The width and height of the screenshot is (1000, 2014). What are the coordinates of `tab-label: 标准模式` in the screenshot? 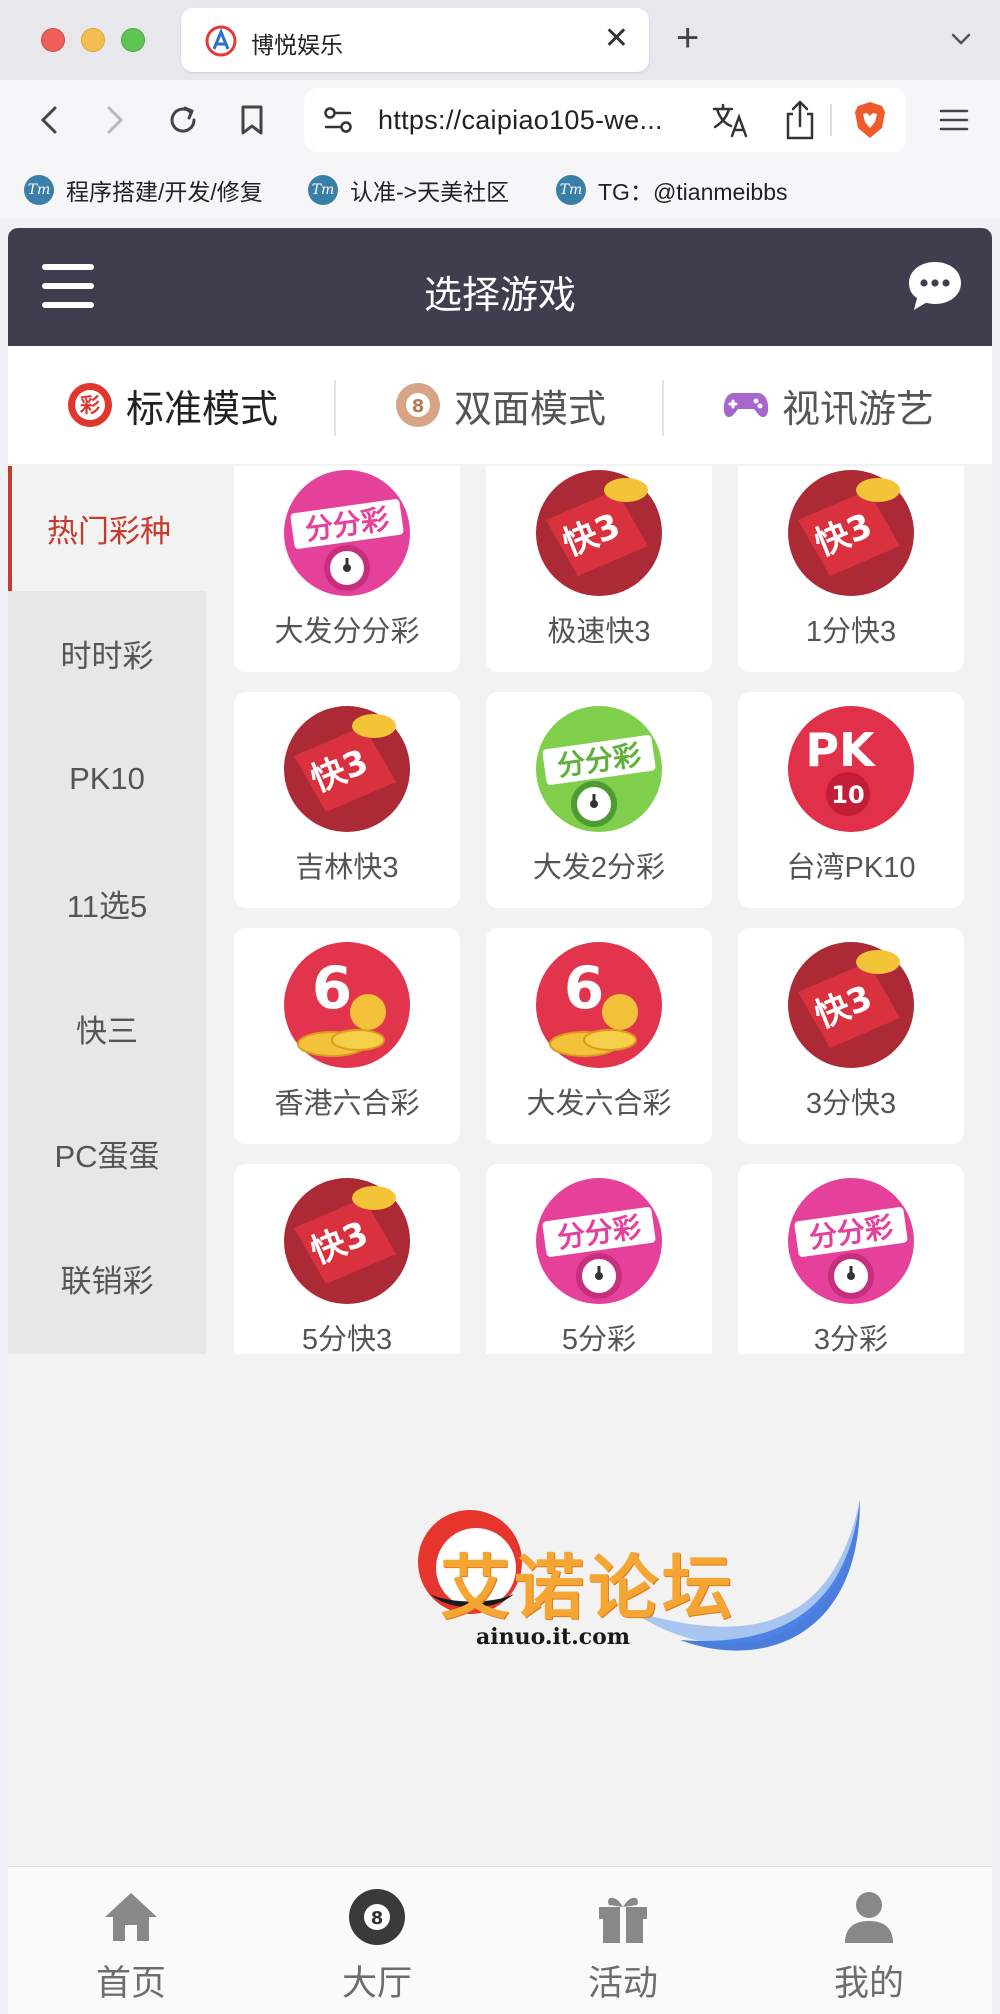 It's located at (201, 409).